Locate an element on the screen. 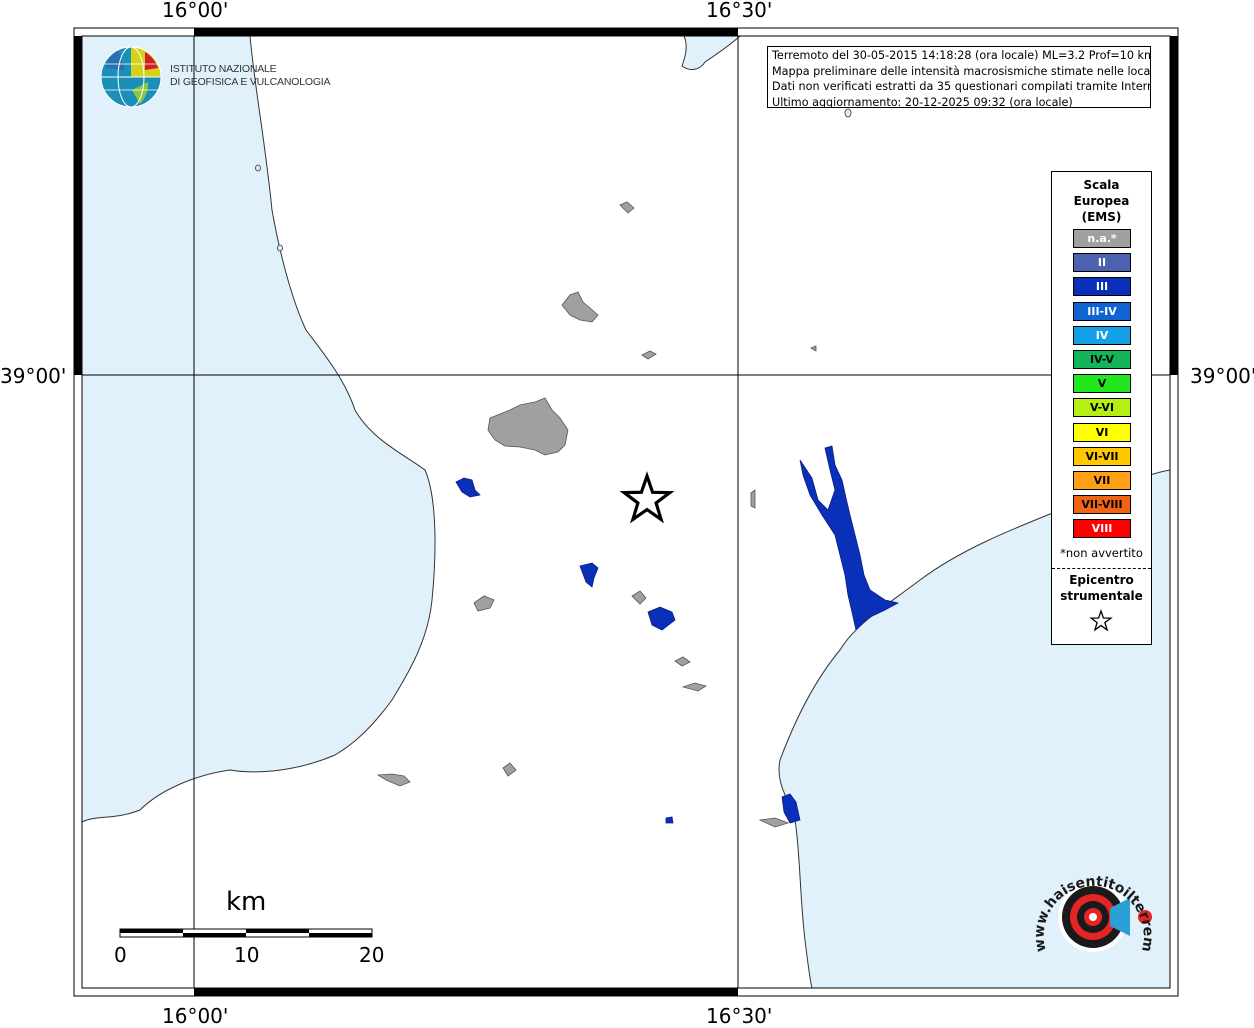  scale-tick-20: 20 is located at coordinates (372, 955).